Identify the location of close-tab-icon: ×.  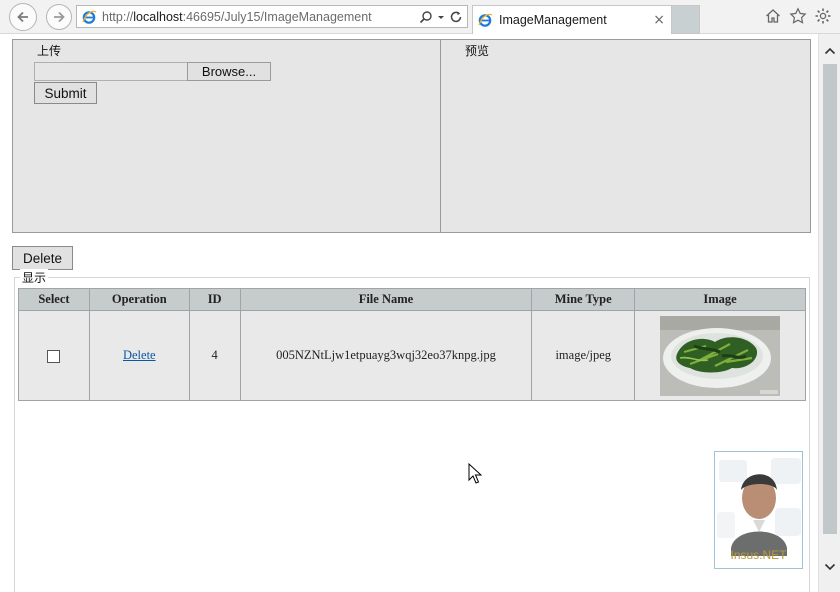
(659, 20).